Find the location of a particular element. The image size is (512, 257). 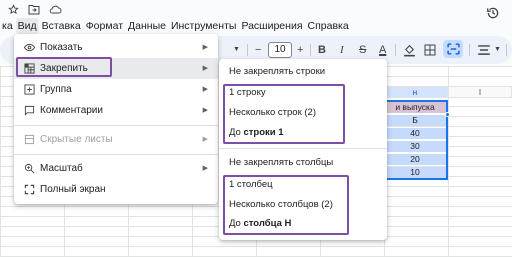

highlight-frame-rows is located at coordinates (284, 114).